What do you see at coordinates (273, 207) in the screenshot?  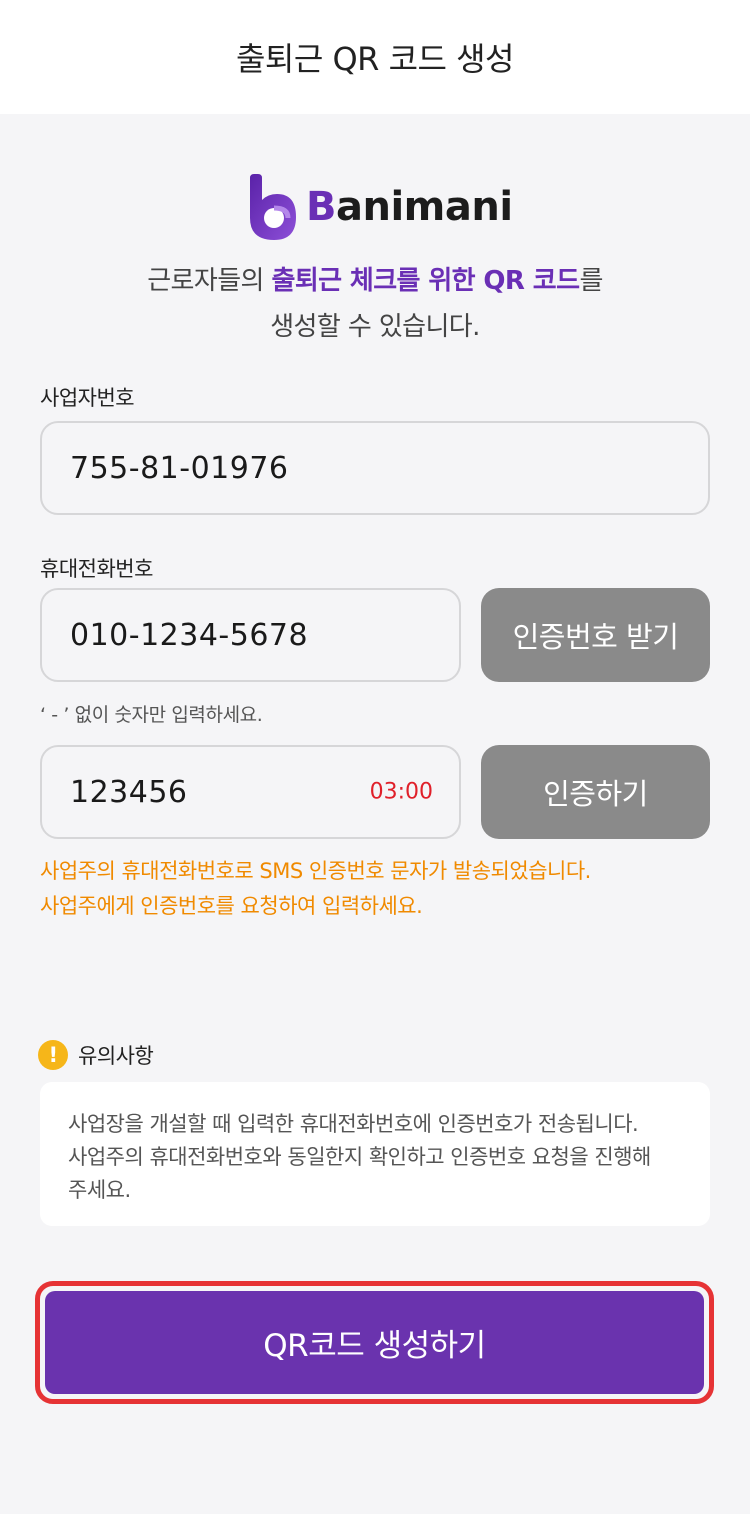 I see `logo-mark-icon` at bounding box center [273, 207].